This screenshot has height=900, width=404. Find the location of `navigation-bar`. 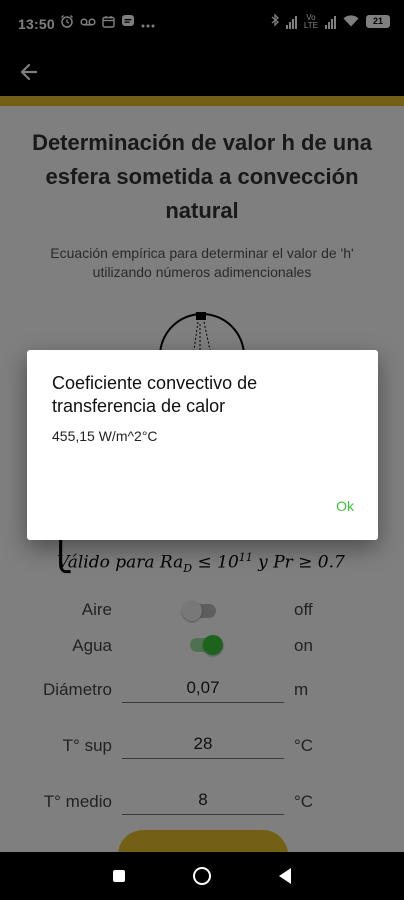

navigation-bar is located at coordinates (202, 876).